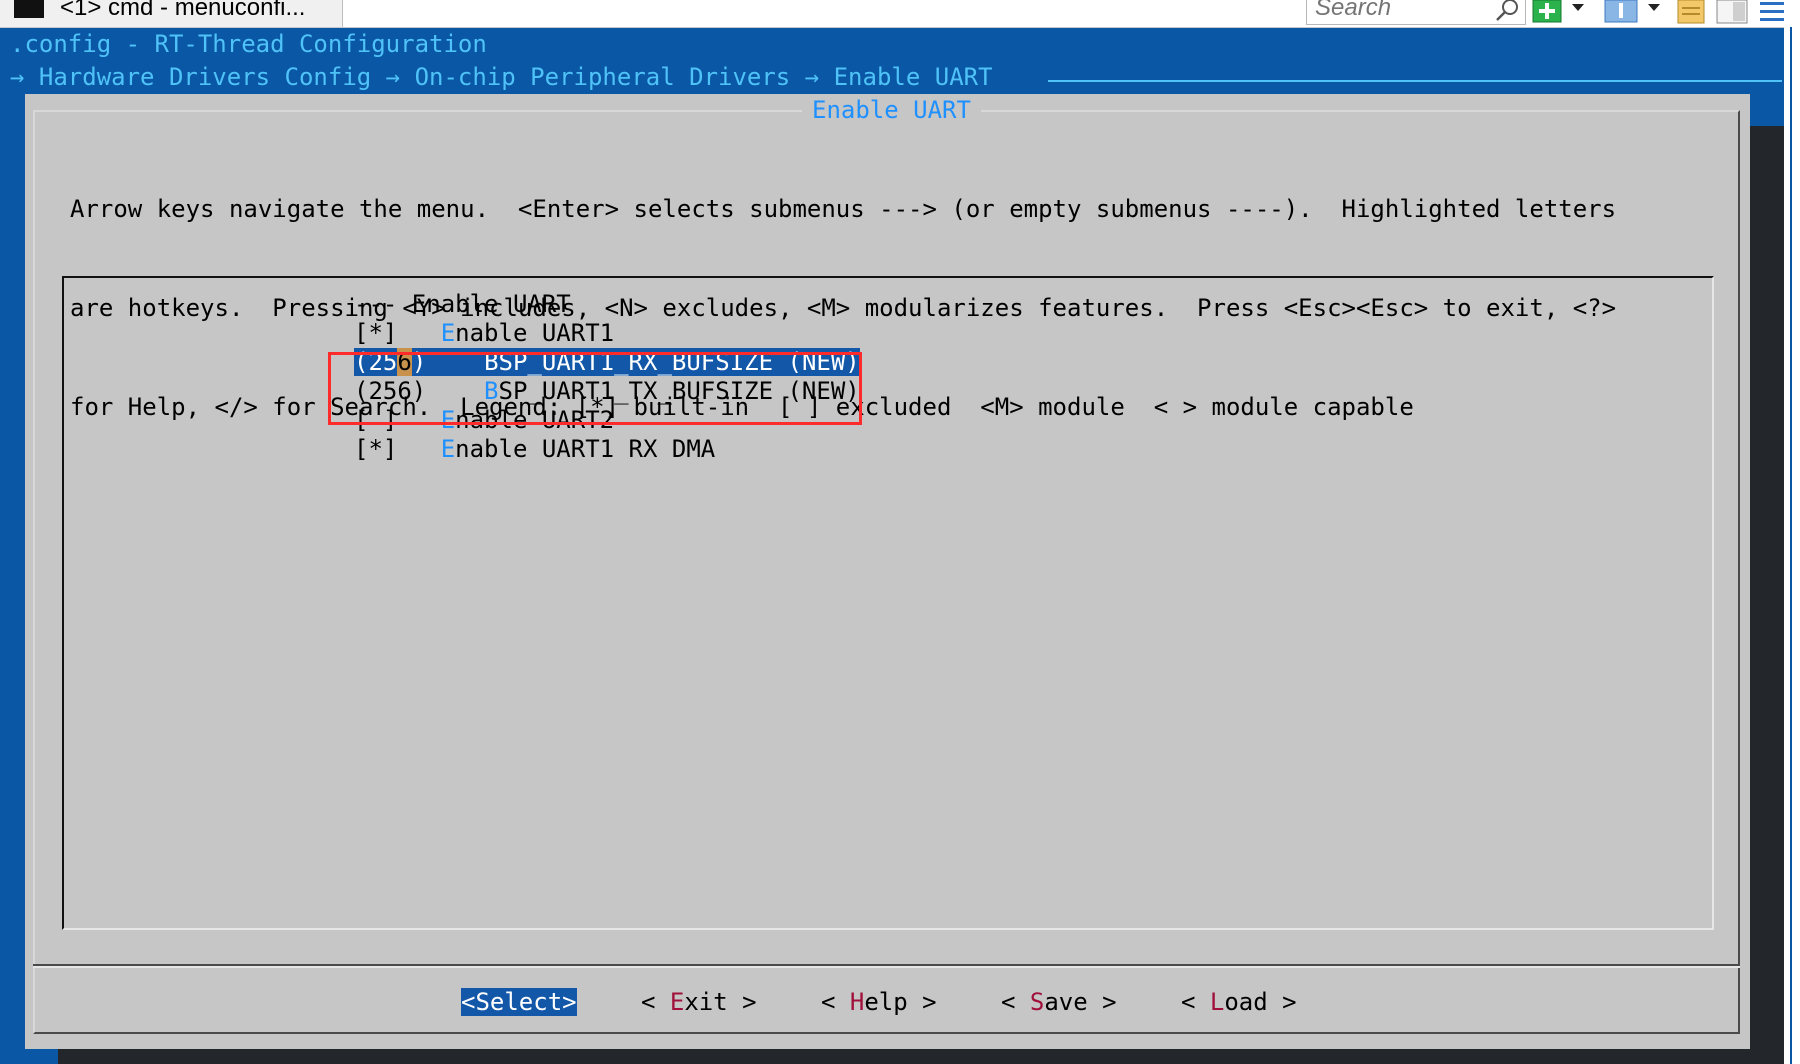  Describe the element at coordinates (1395, 11) in the screenshot. I see `search-input` at that location.